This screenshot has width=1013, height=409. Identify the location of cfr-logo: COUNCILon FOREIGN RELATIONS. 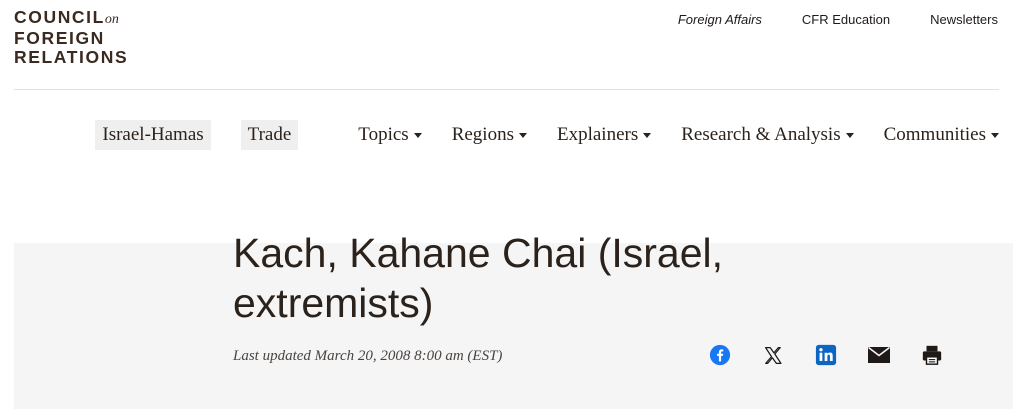
(84, 37).